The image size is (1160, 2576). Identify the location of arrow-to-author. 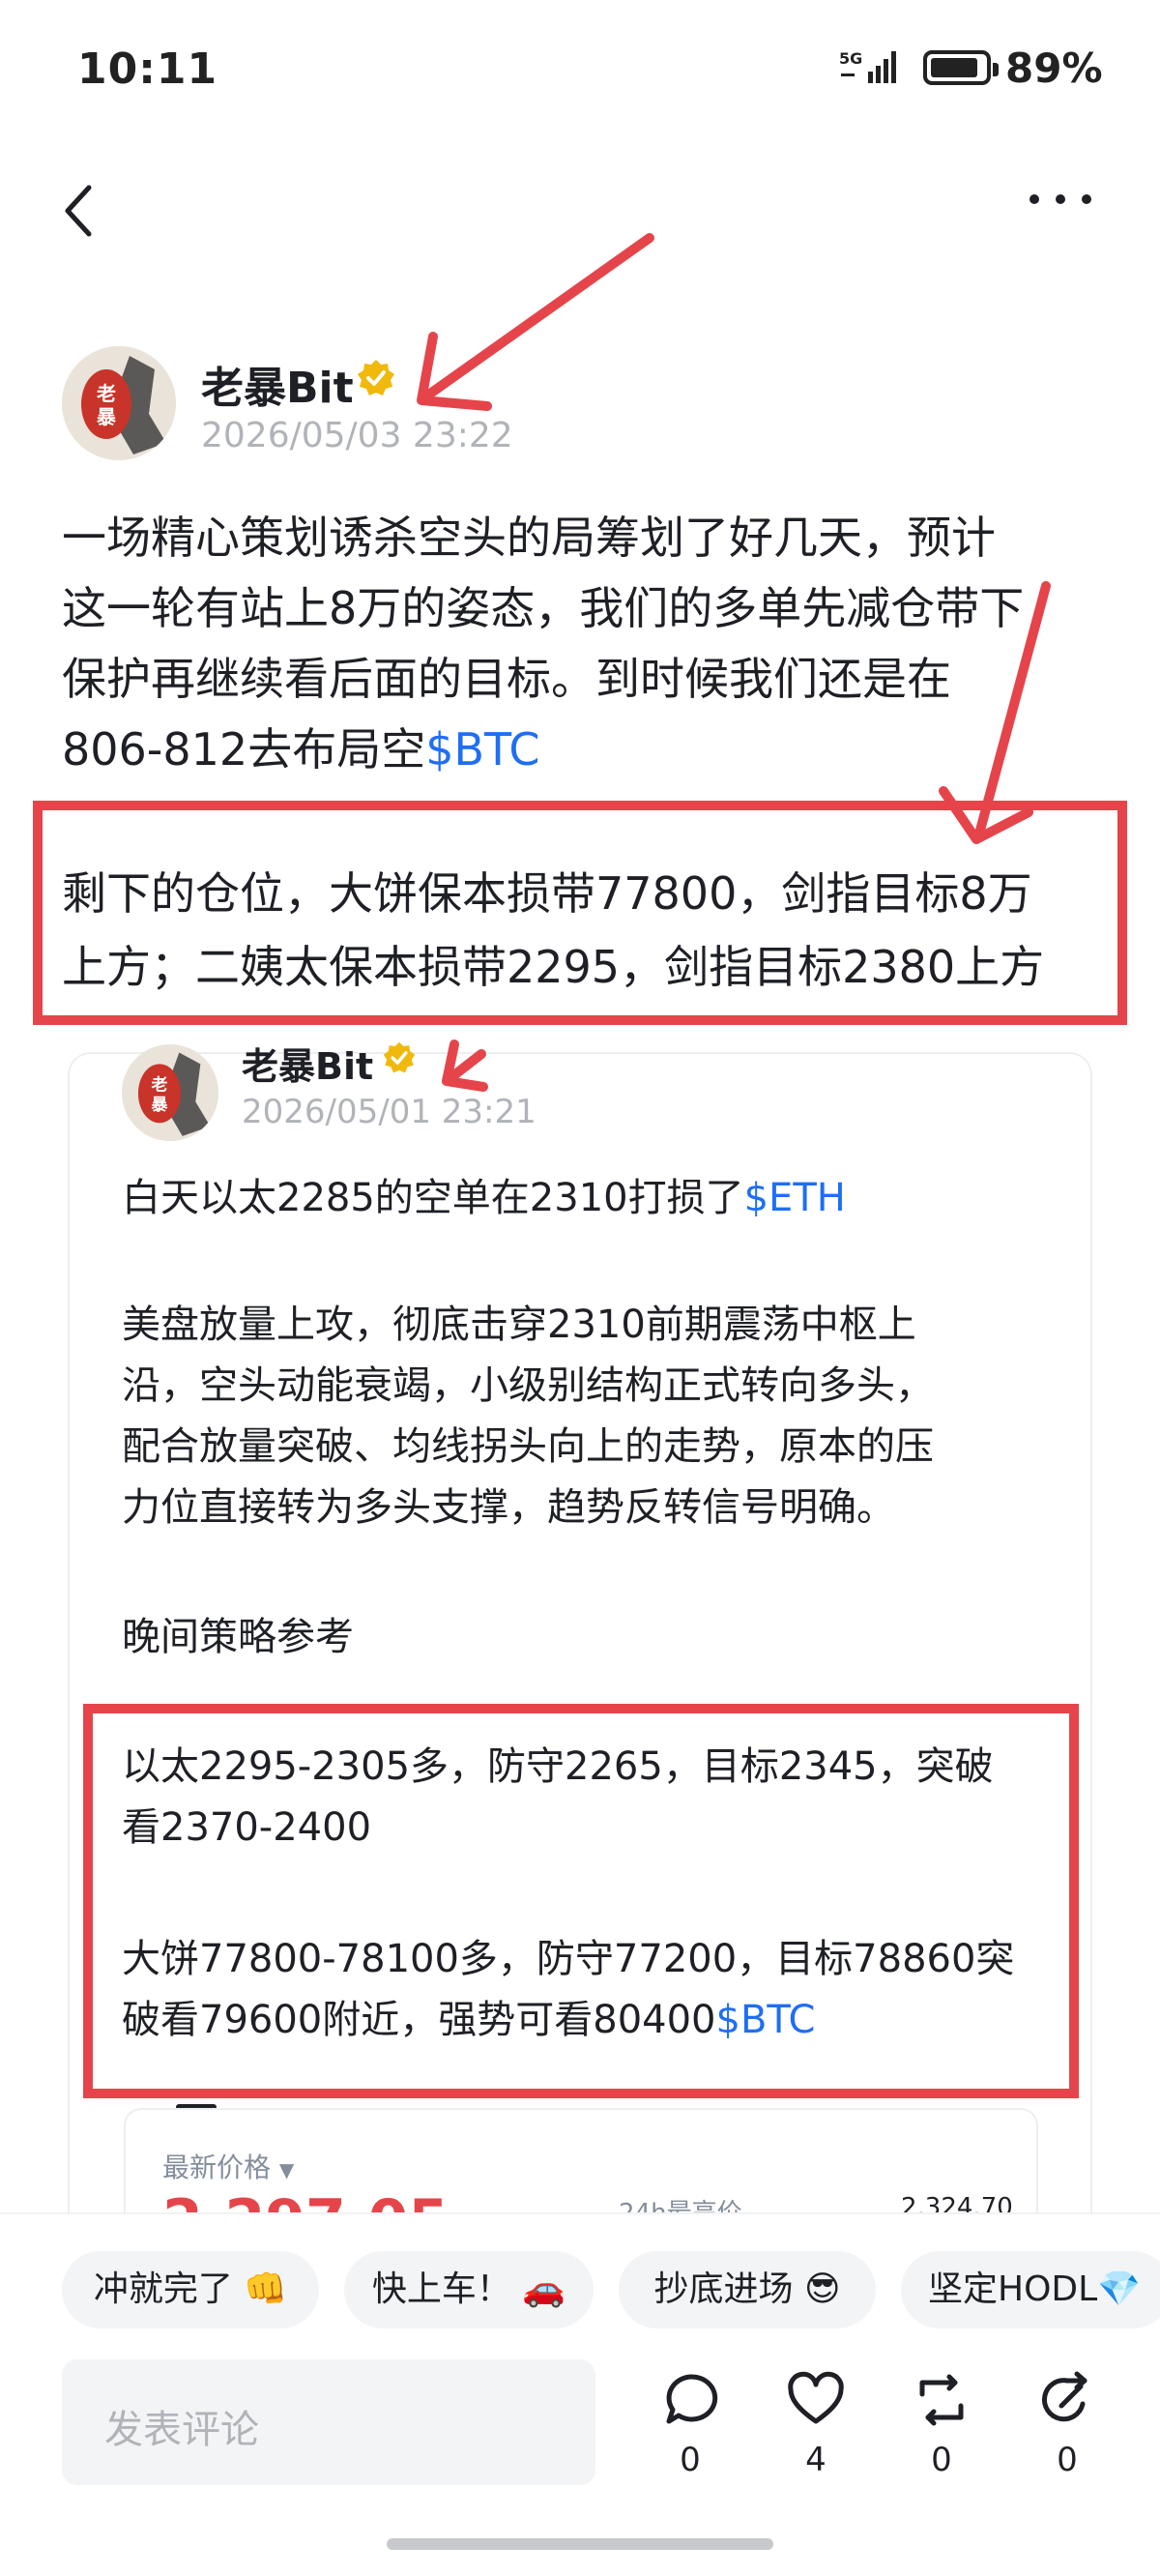
(536, 318).